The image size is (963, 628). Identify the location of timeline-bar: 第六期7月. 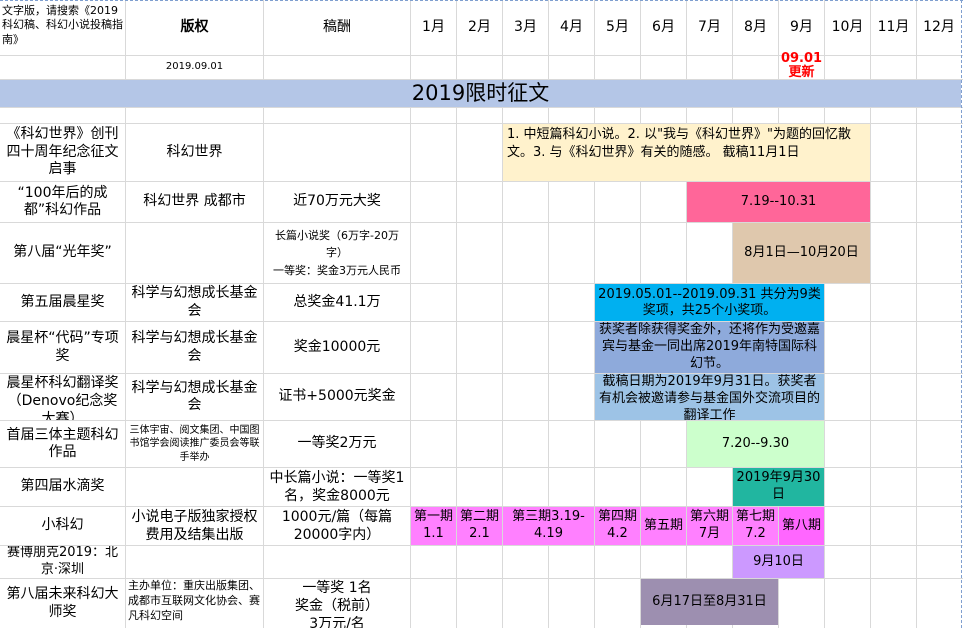
(709, 526).